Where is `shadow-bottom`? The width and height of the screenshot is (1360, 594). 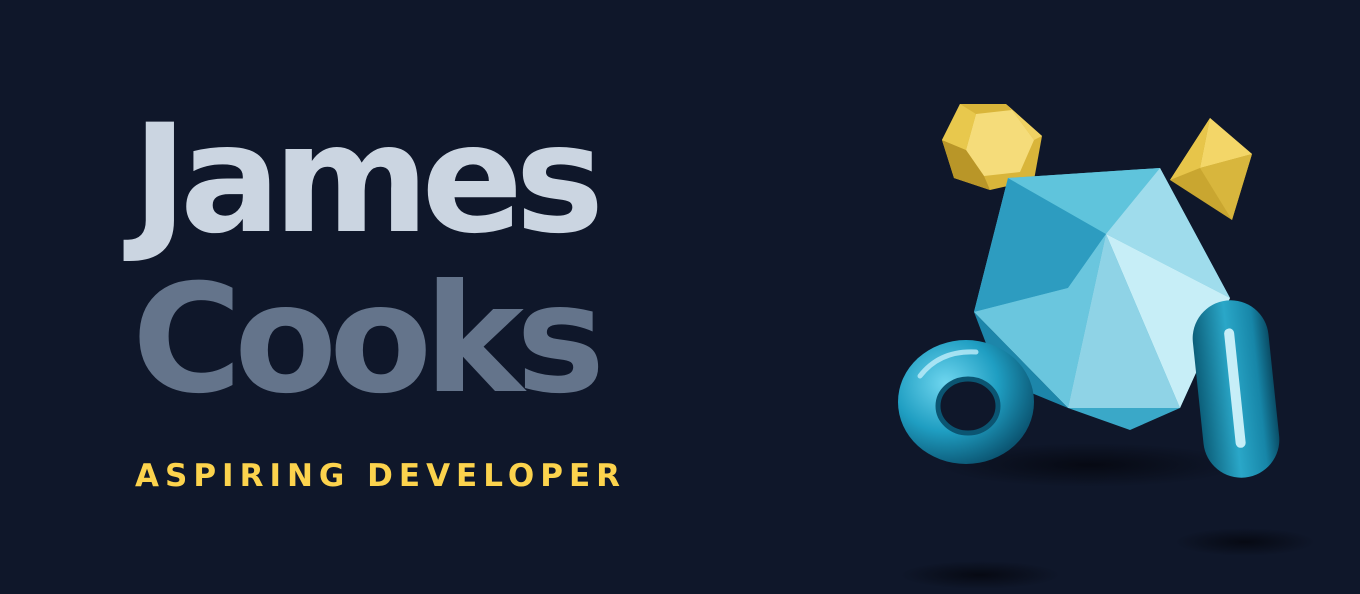 shadow-bottom is located at coordinates (980, 575).